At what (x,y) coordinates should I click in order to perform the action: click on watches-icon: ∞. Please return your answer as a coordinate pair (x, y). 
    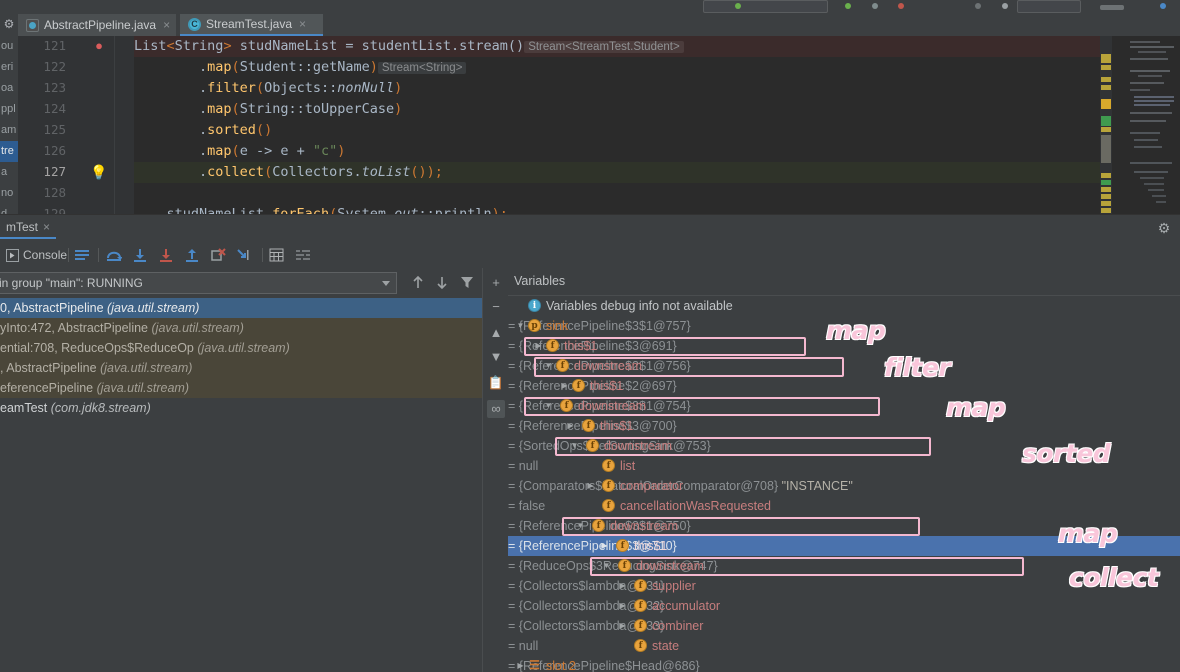
    Looking at the image, I should click on (496, 409).